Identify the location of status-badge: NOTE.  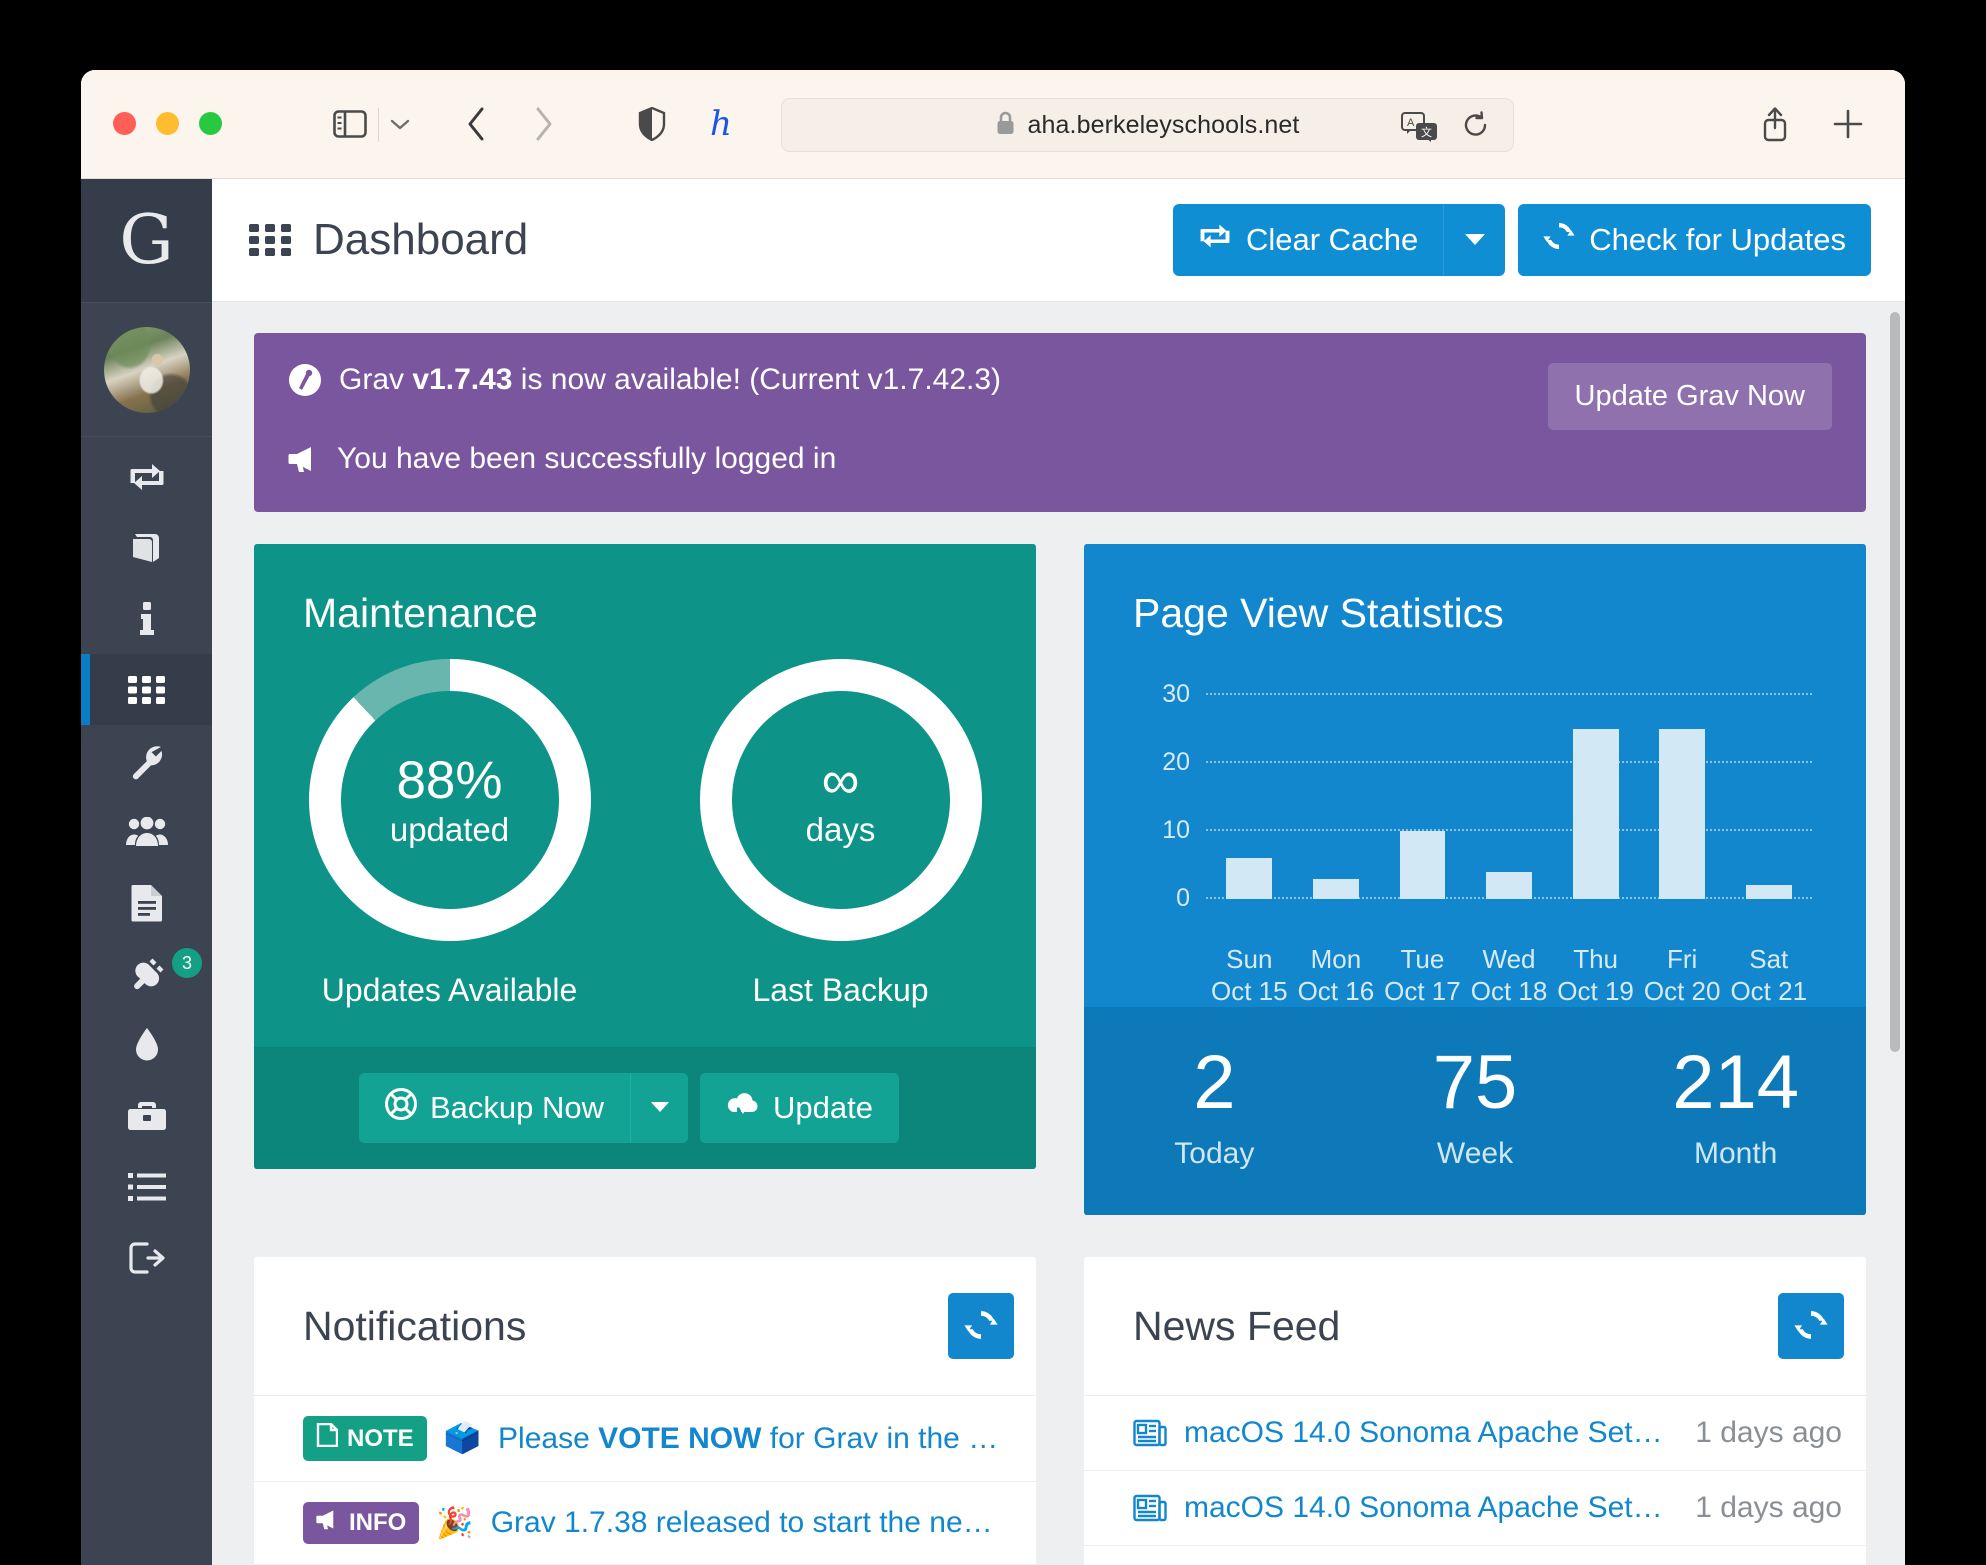
(365, 1439).